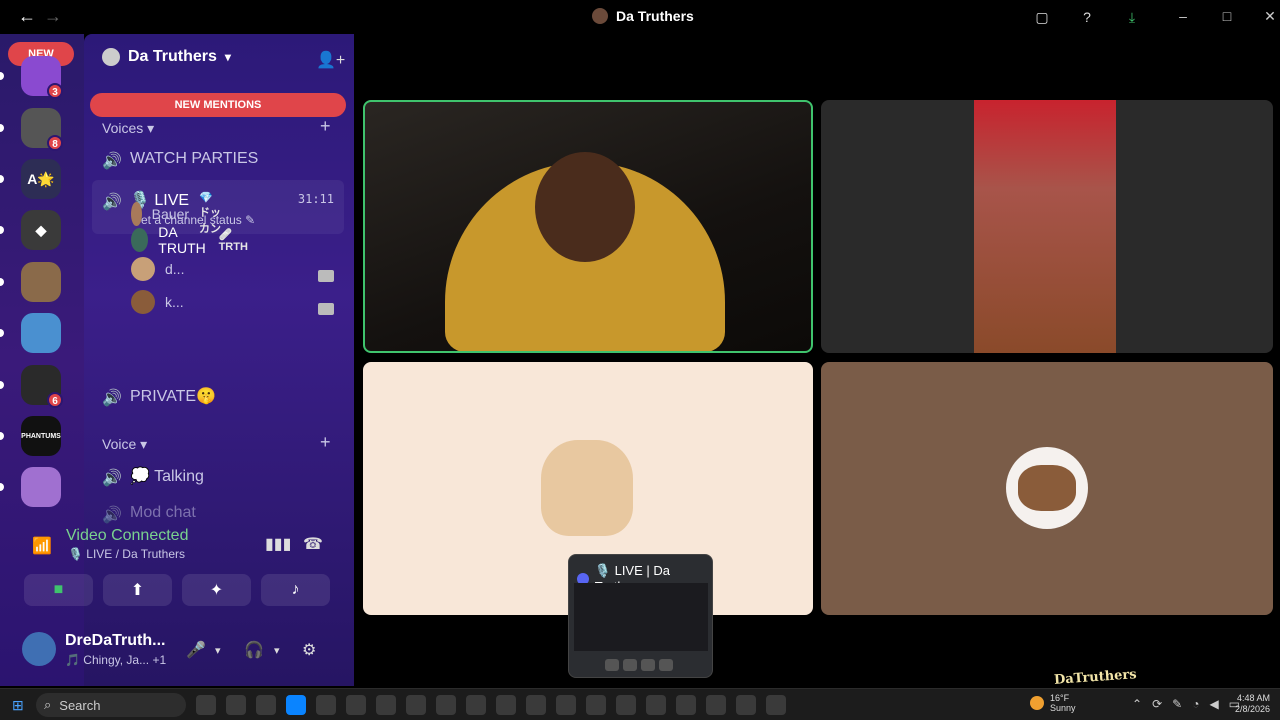 The image size is (1280, 720). Describe the element at coordinates (1087, 17) in the screenshot. I see `help-icon: ?` at that location.